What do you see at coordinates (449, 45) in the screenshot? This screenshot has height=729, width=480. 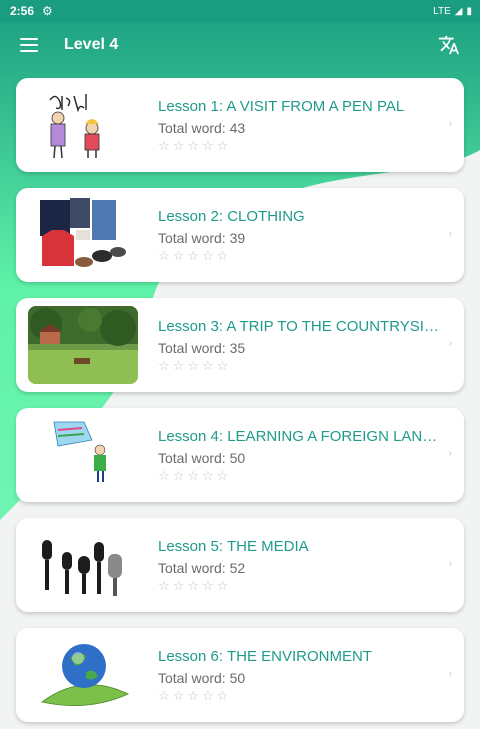 I see `translate-icon` at bounding box center [449, 45].